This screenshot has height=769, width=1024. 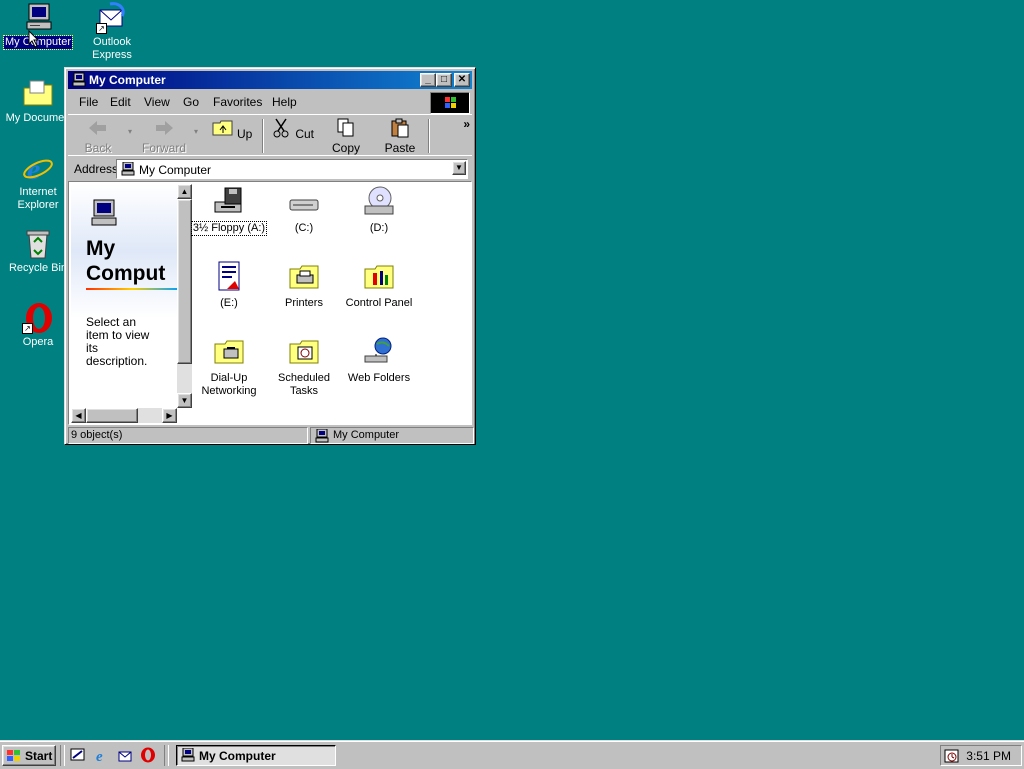 I want to click on pane-title: My Comput, so click(x=126, y=261).